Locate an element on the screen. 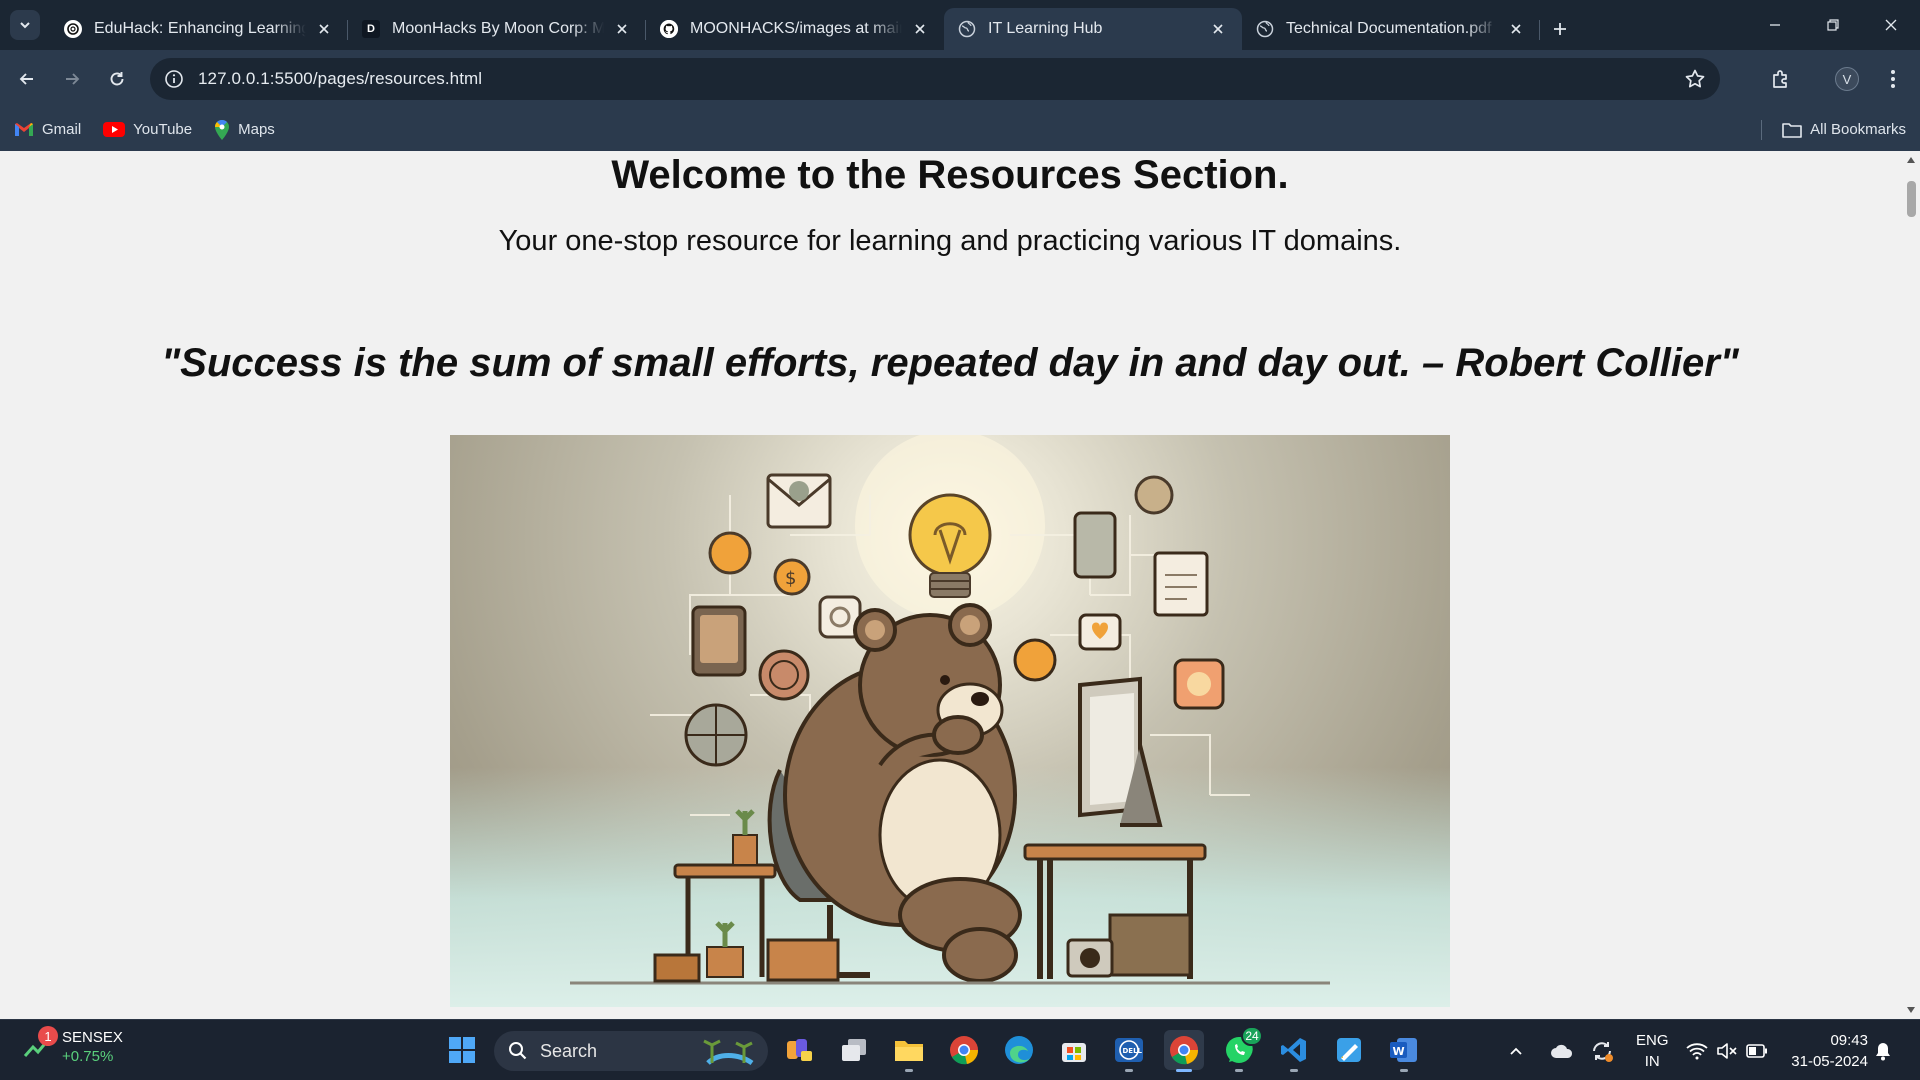 This screenshot has height=1080, width=1920. tab-search-button is located at coordinates (25, 25).